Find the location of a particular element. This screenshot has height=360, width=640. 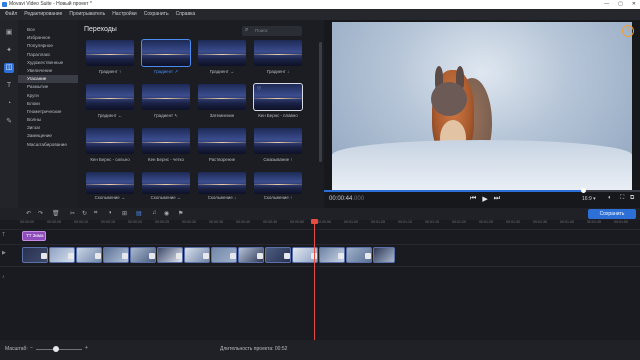

progress-knob is located at coordinates (584, 190).